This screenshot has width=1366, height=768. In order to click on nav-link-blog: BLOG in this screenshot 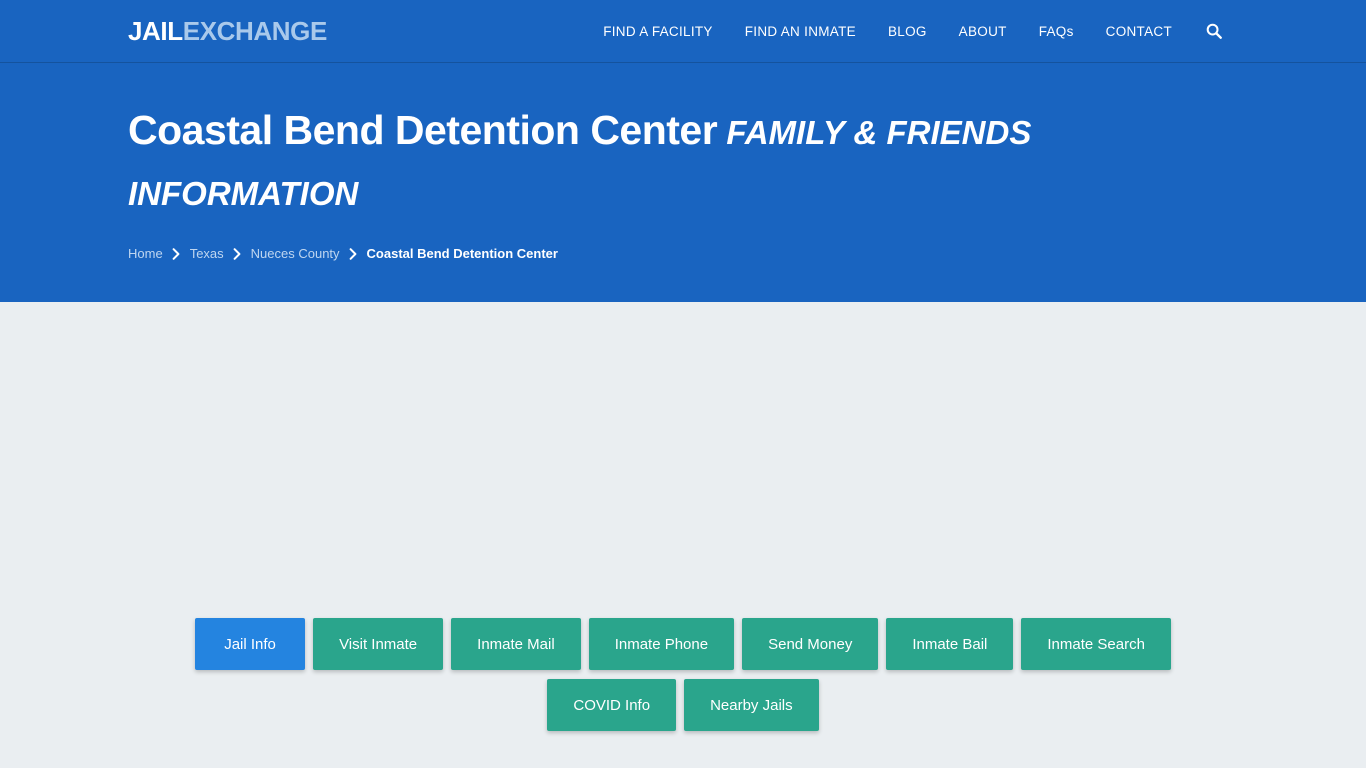, I will do `click(907, 31)`.